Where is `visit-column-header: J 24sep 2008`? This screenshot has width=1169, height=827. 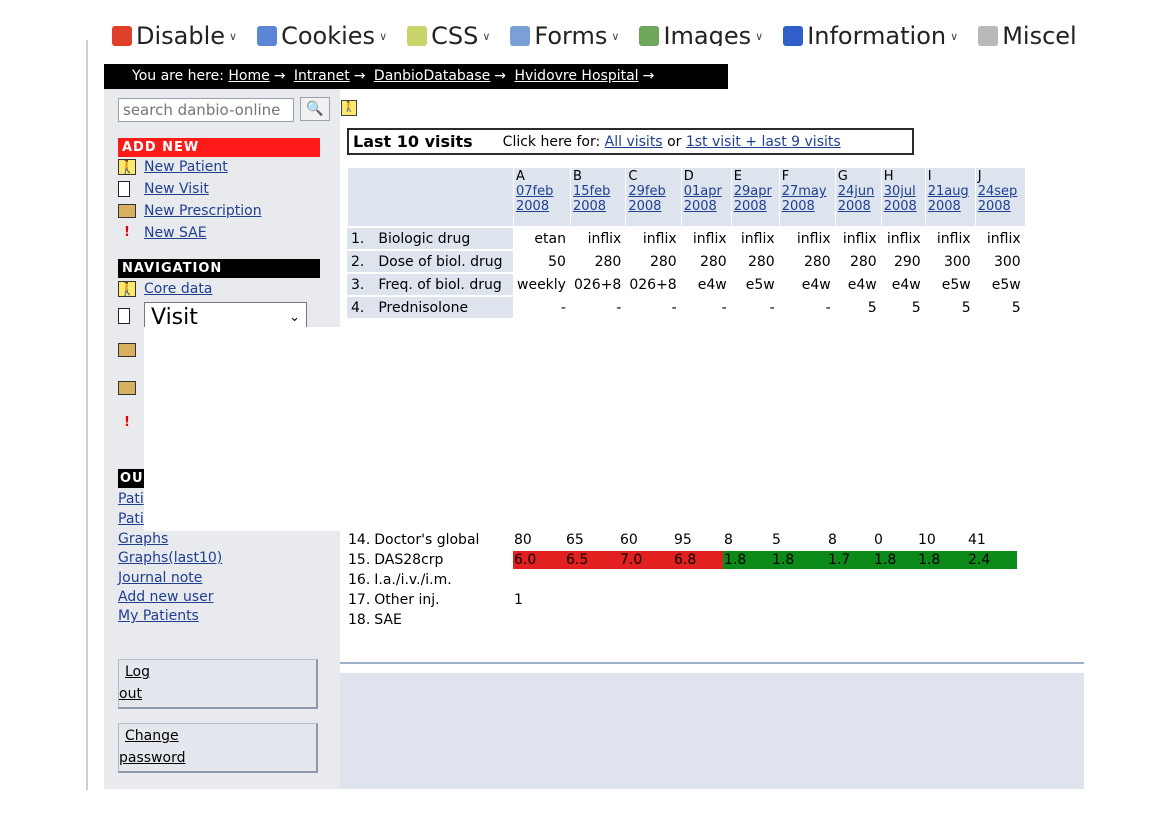 visit-column-header: J 24sep 2008 is located at coordinates (999, 197).